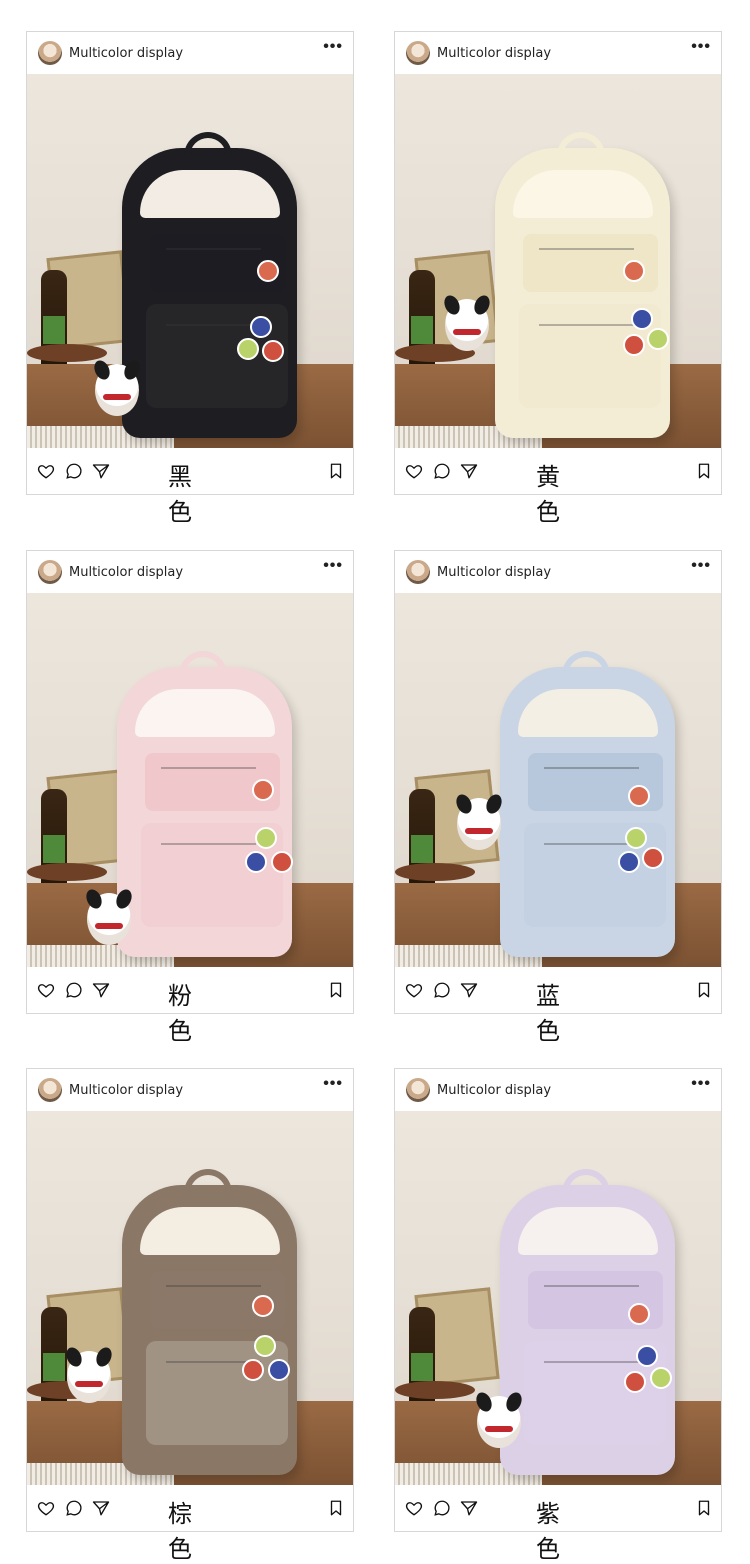 The width and height of the screenshot is (750, 1564). Describe the element at coordinates (192, 494) in the screenshot. I see `color-label: 黑 色` at that location.